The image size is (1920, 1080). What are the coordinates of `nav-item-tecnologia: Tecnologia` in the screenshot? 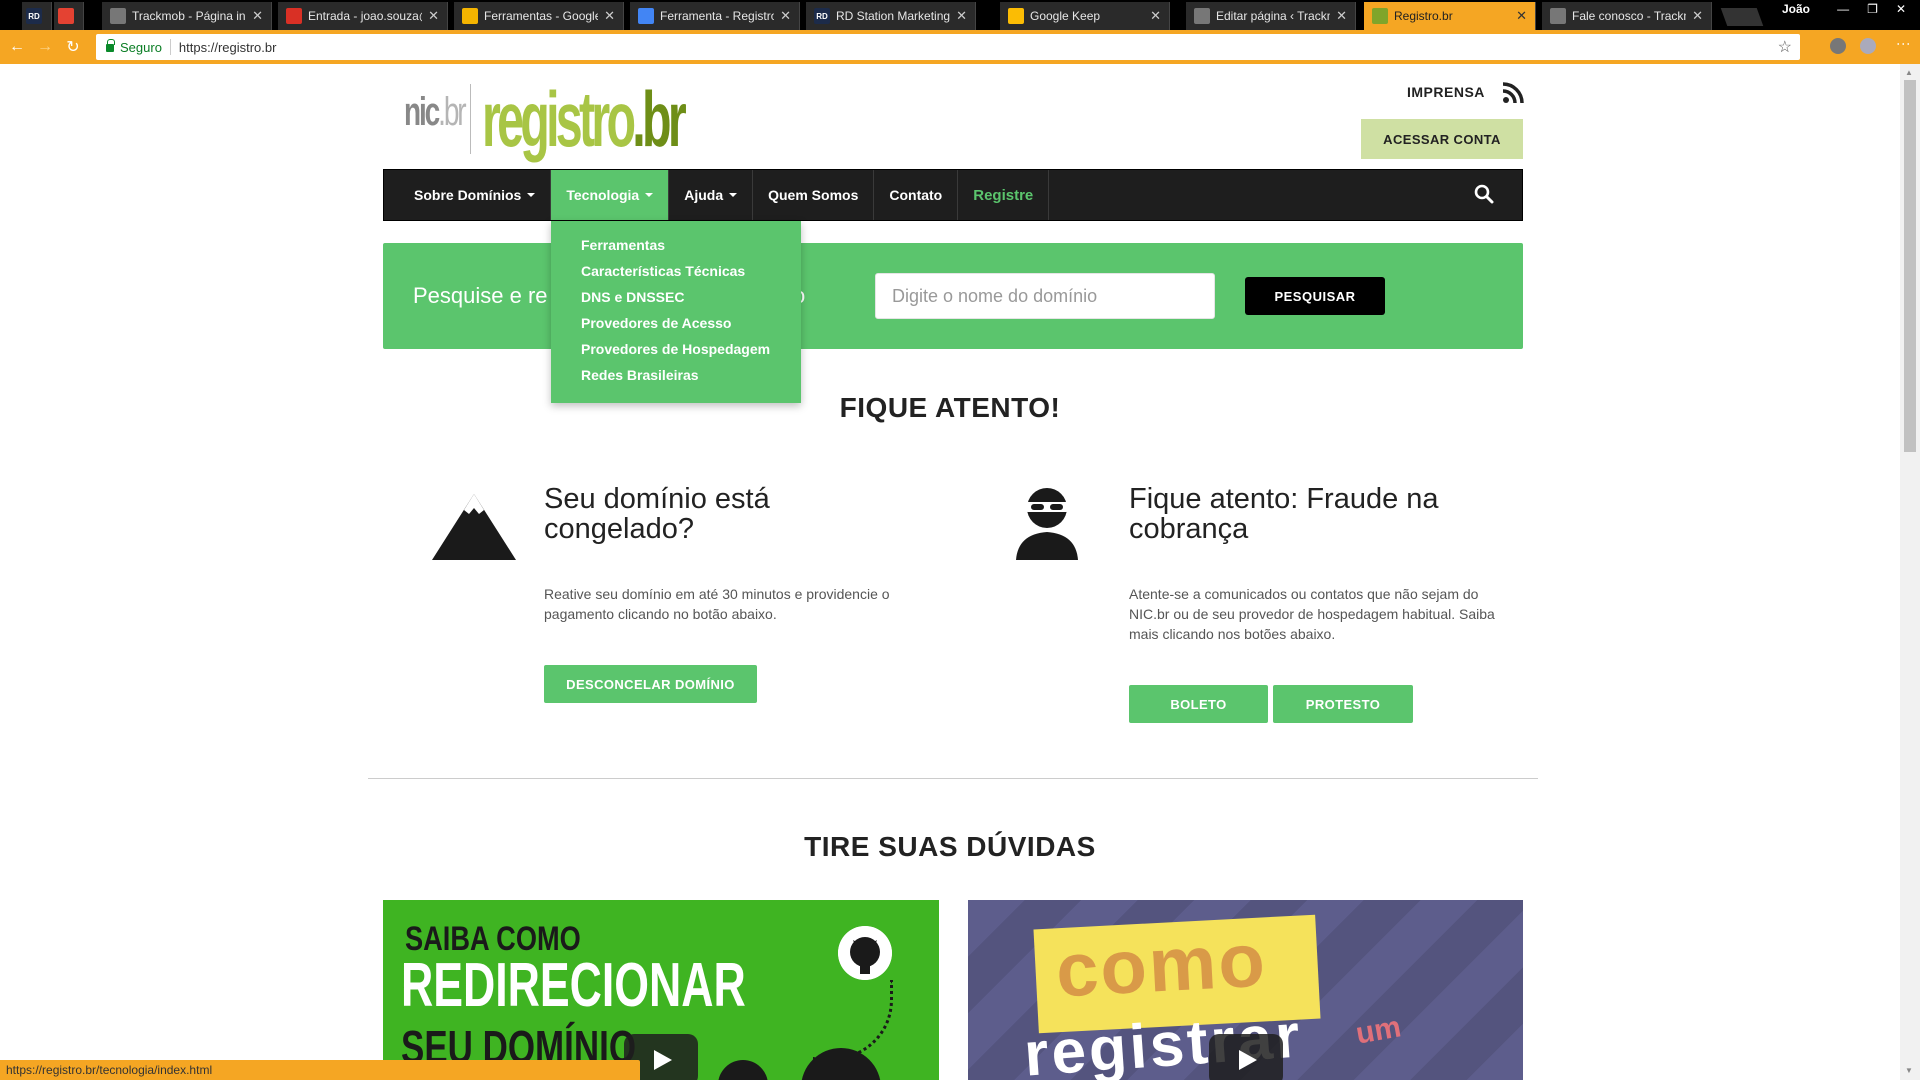 It's located at (610, 195).